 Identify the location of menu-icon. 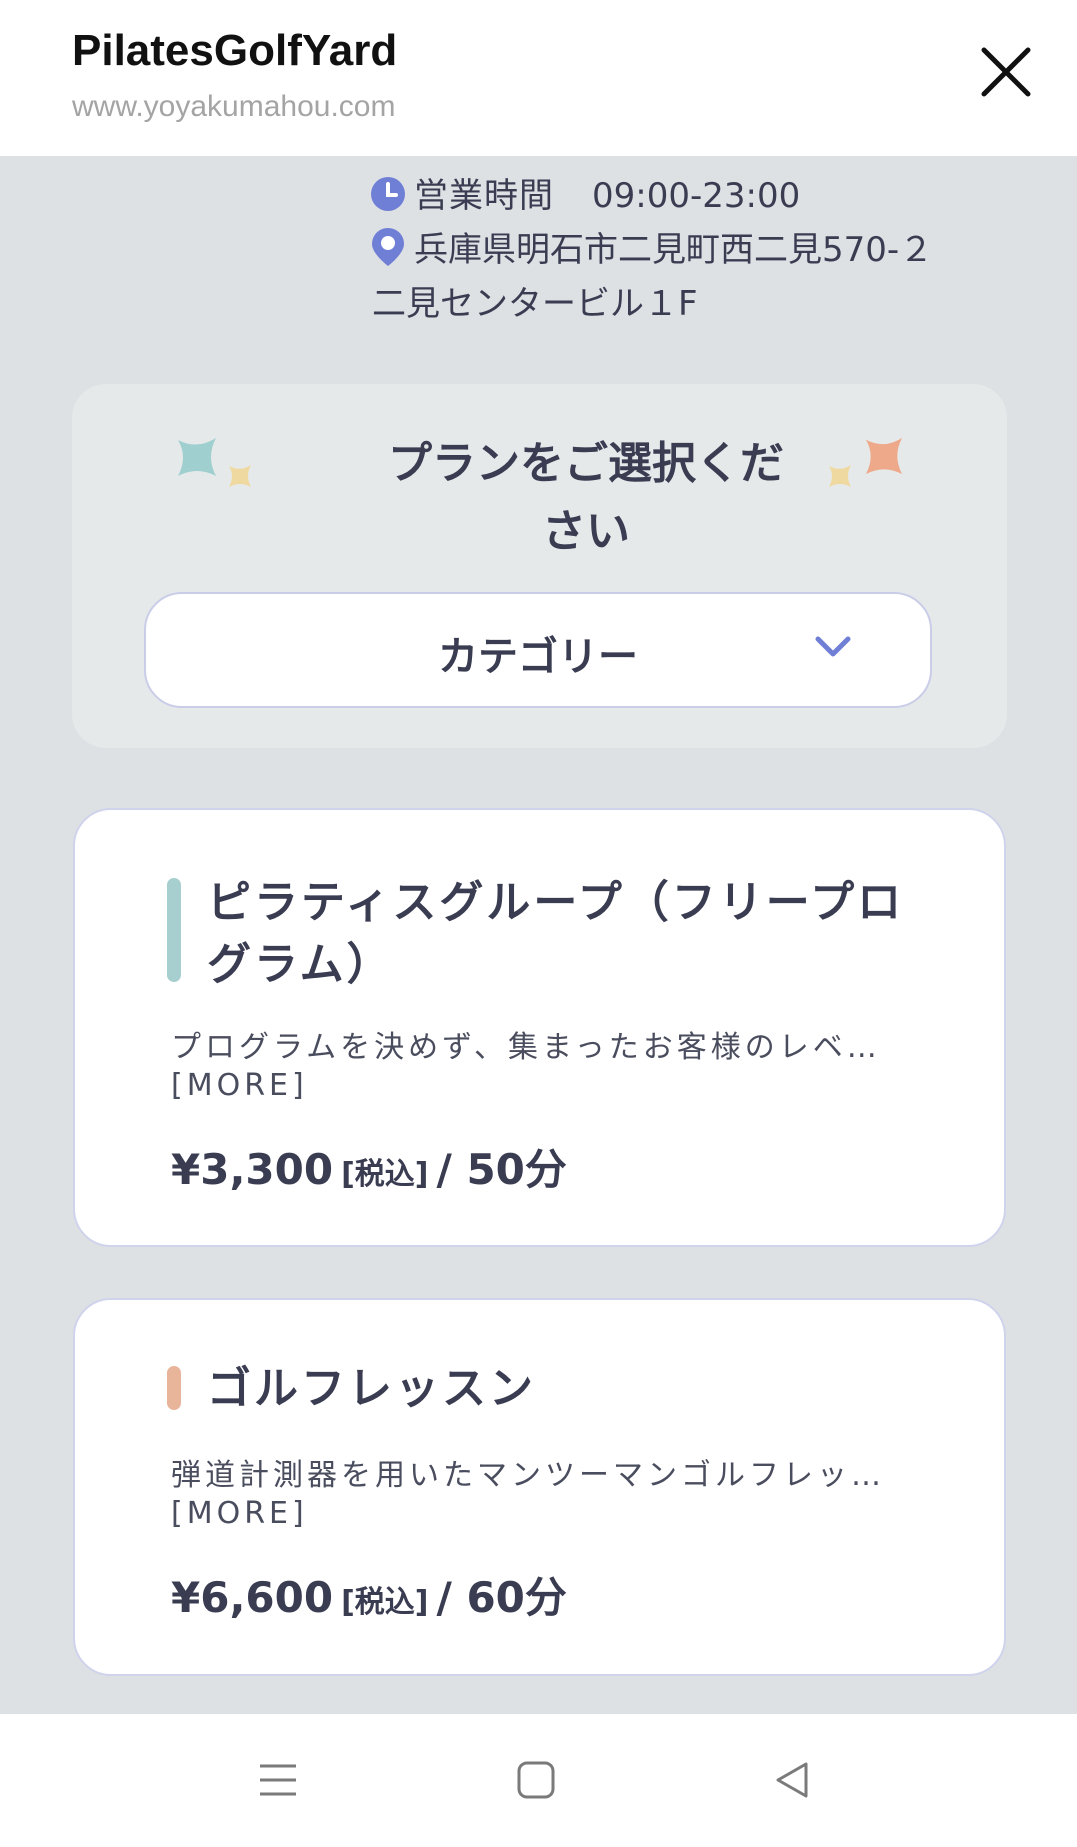
(278, 1780).